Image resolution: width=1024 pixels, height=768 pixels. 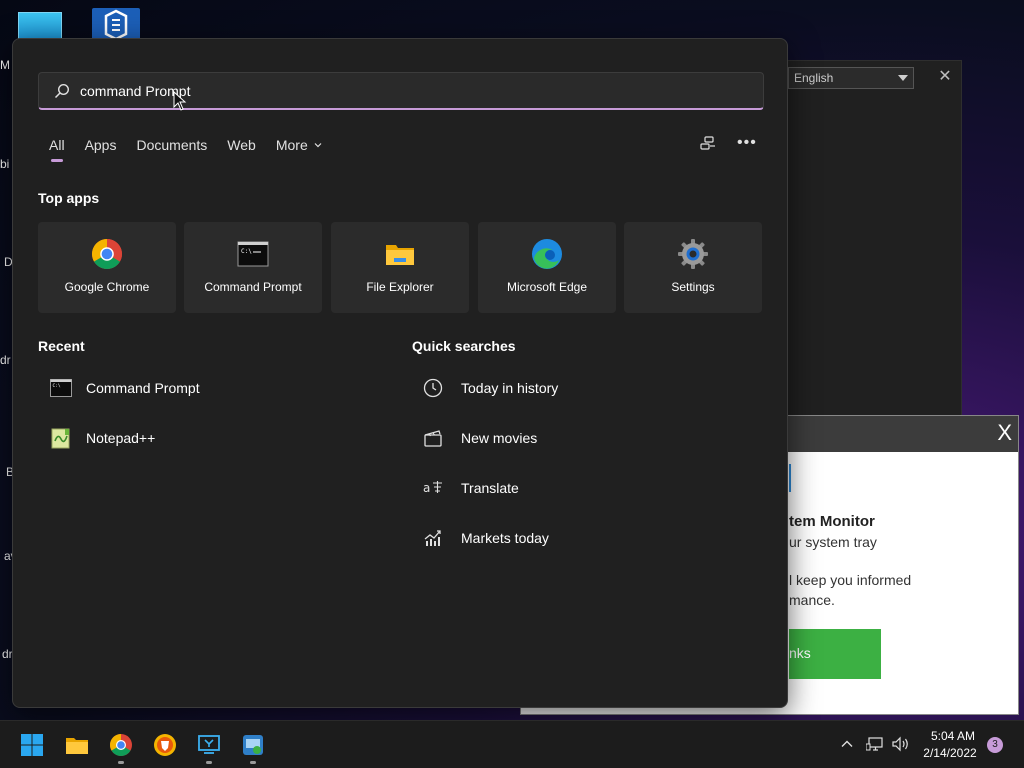 I want to click on quick-search-label: New movies, so click(x=499, y=438).